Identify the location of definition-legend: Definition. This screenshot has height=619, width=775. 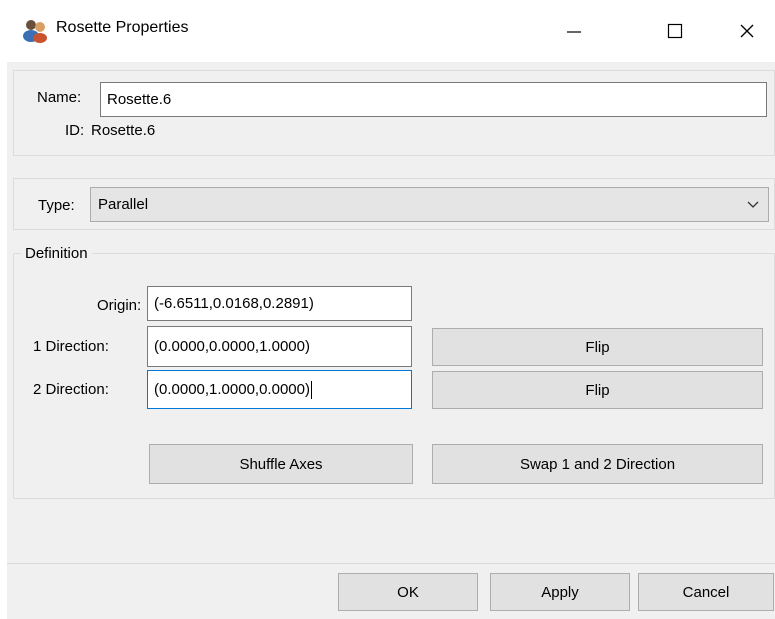
(56, 253).